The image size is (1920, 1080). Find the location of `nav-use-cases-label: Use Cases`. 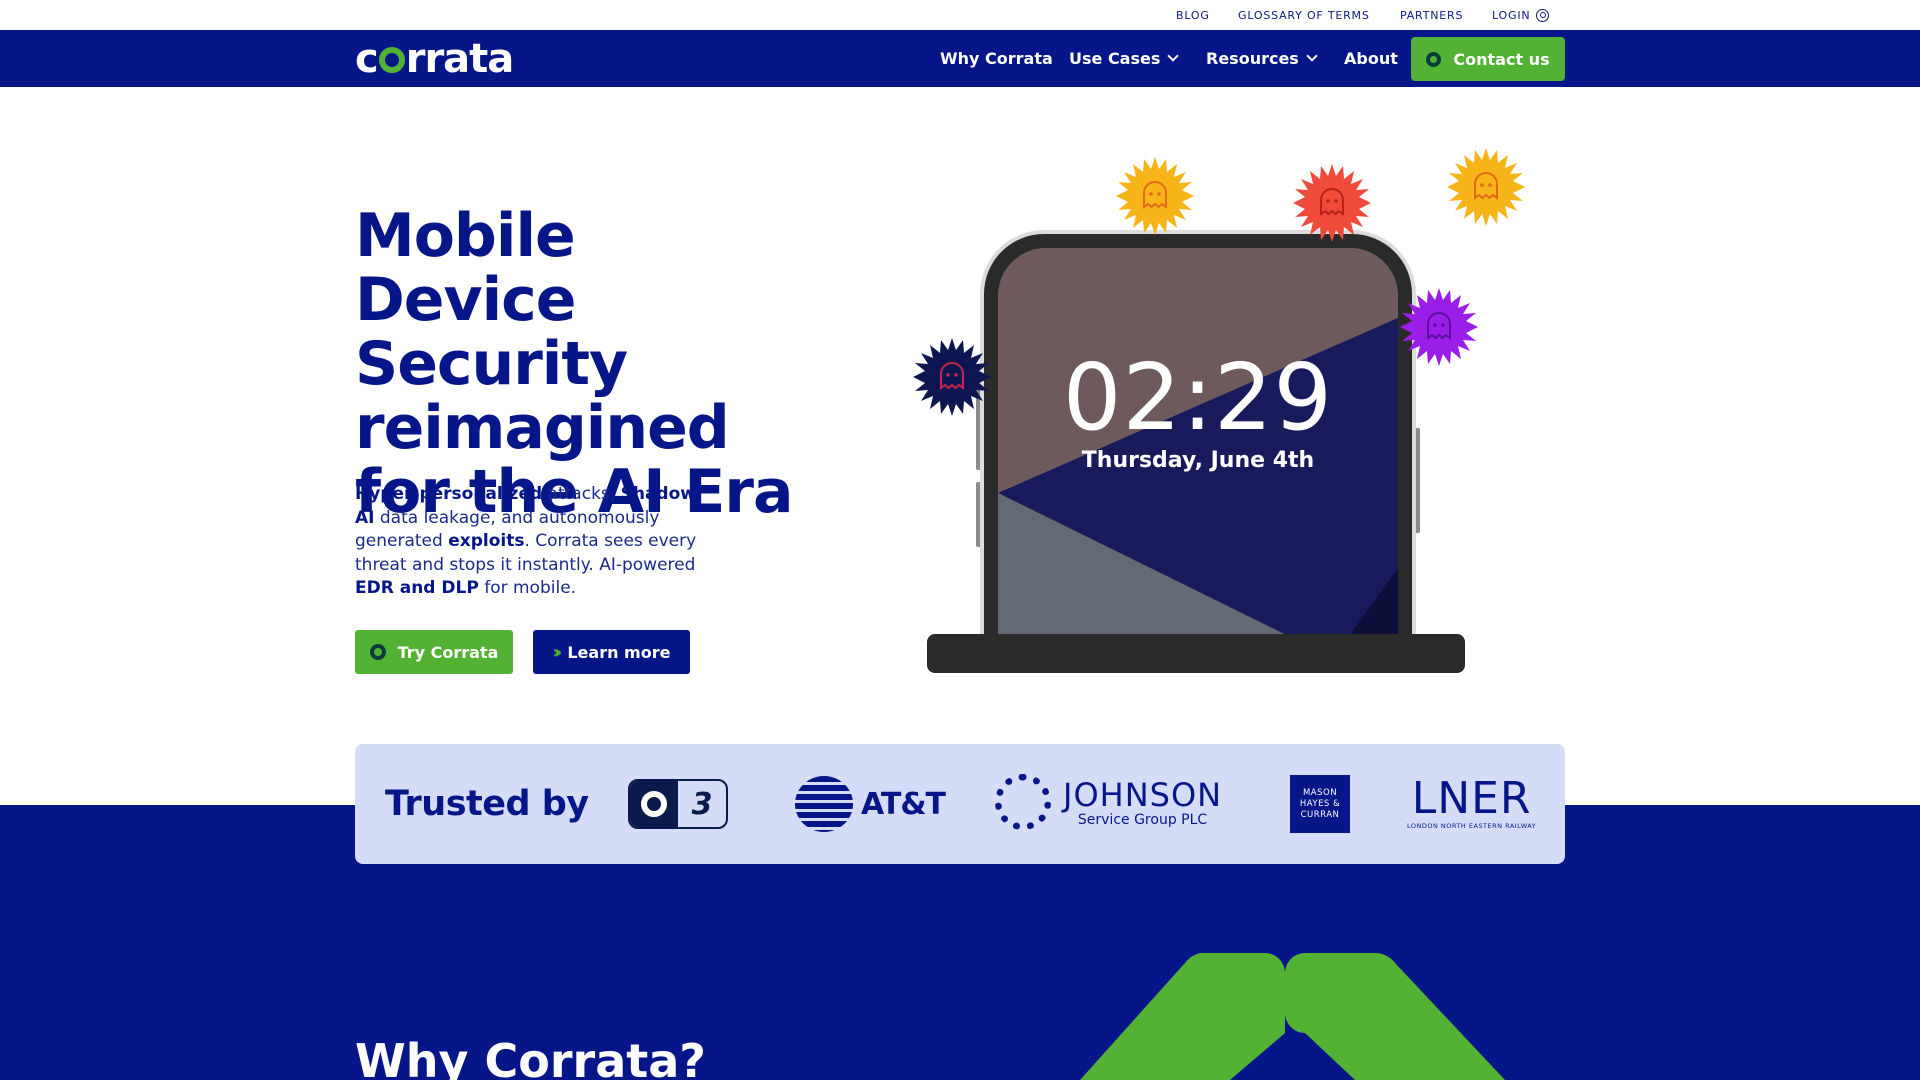

nav-use-cases-label: Use Cases is located at coordinates (1115, 58).